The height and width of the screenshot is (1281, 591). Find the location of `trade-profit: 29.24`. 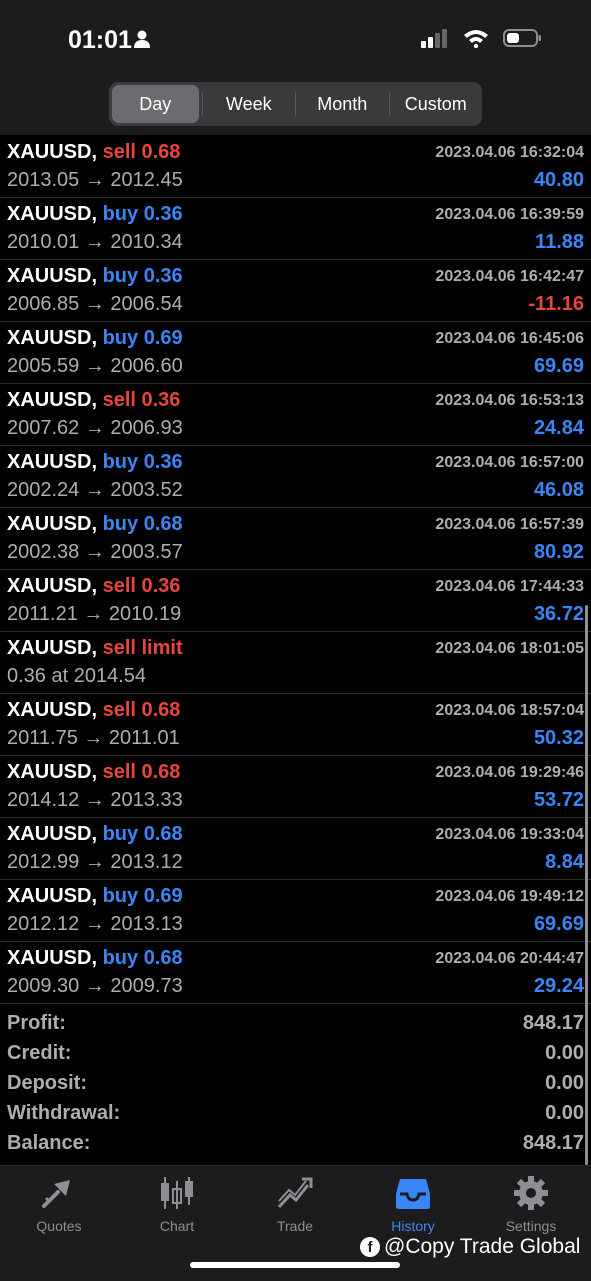

trade-profit: 29.24 is located at coordinates (558, 986).